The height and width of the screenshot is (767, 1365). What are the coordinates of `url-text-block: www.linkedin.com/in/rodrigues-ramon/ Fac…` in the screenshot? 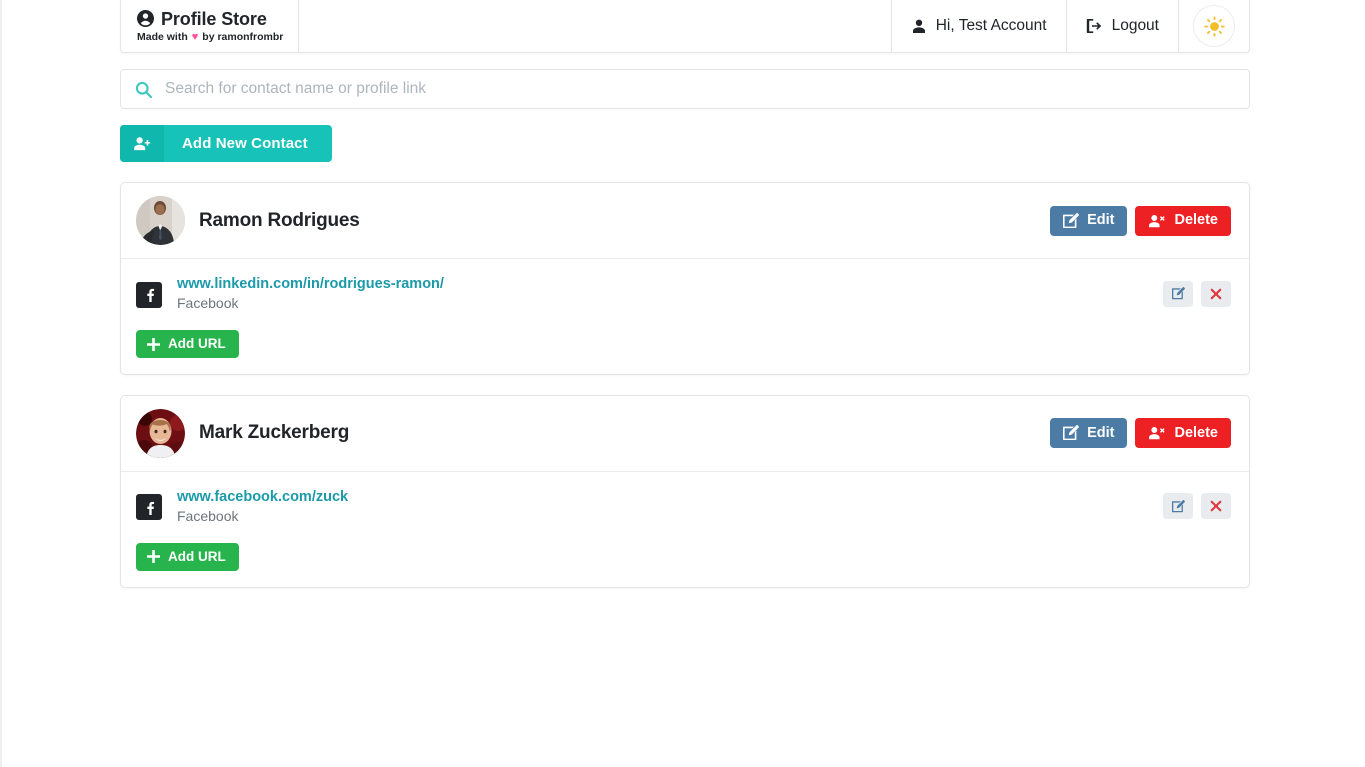 It's located at (310, 293).